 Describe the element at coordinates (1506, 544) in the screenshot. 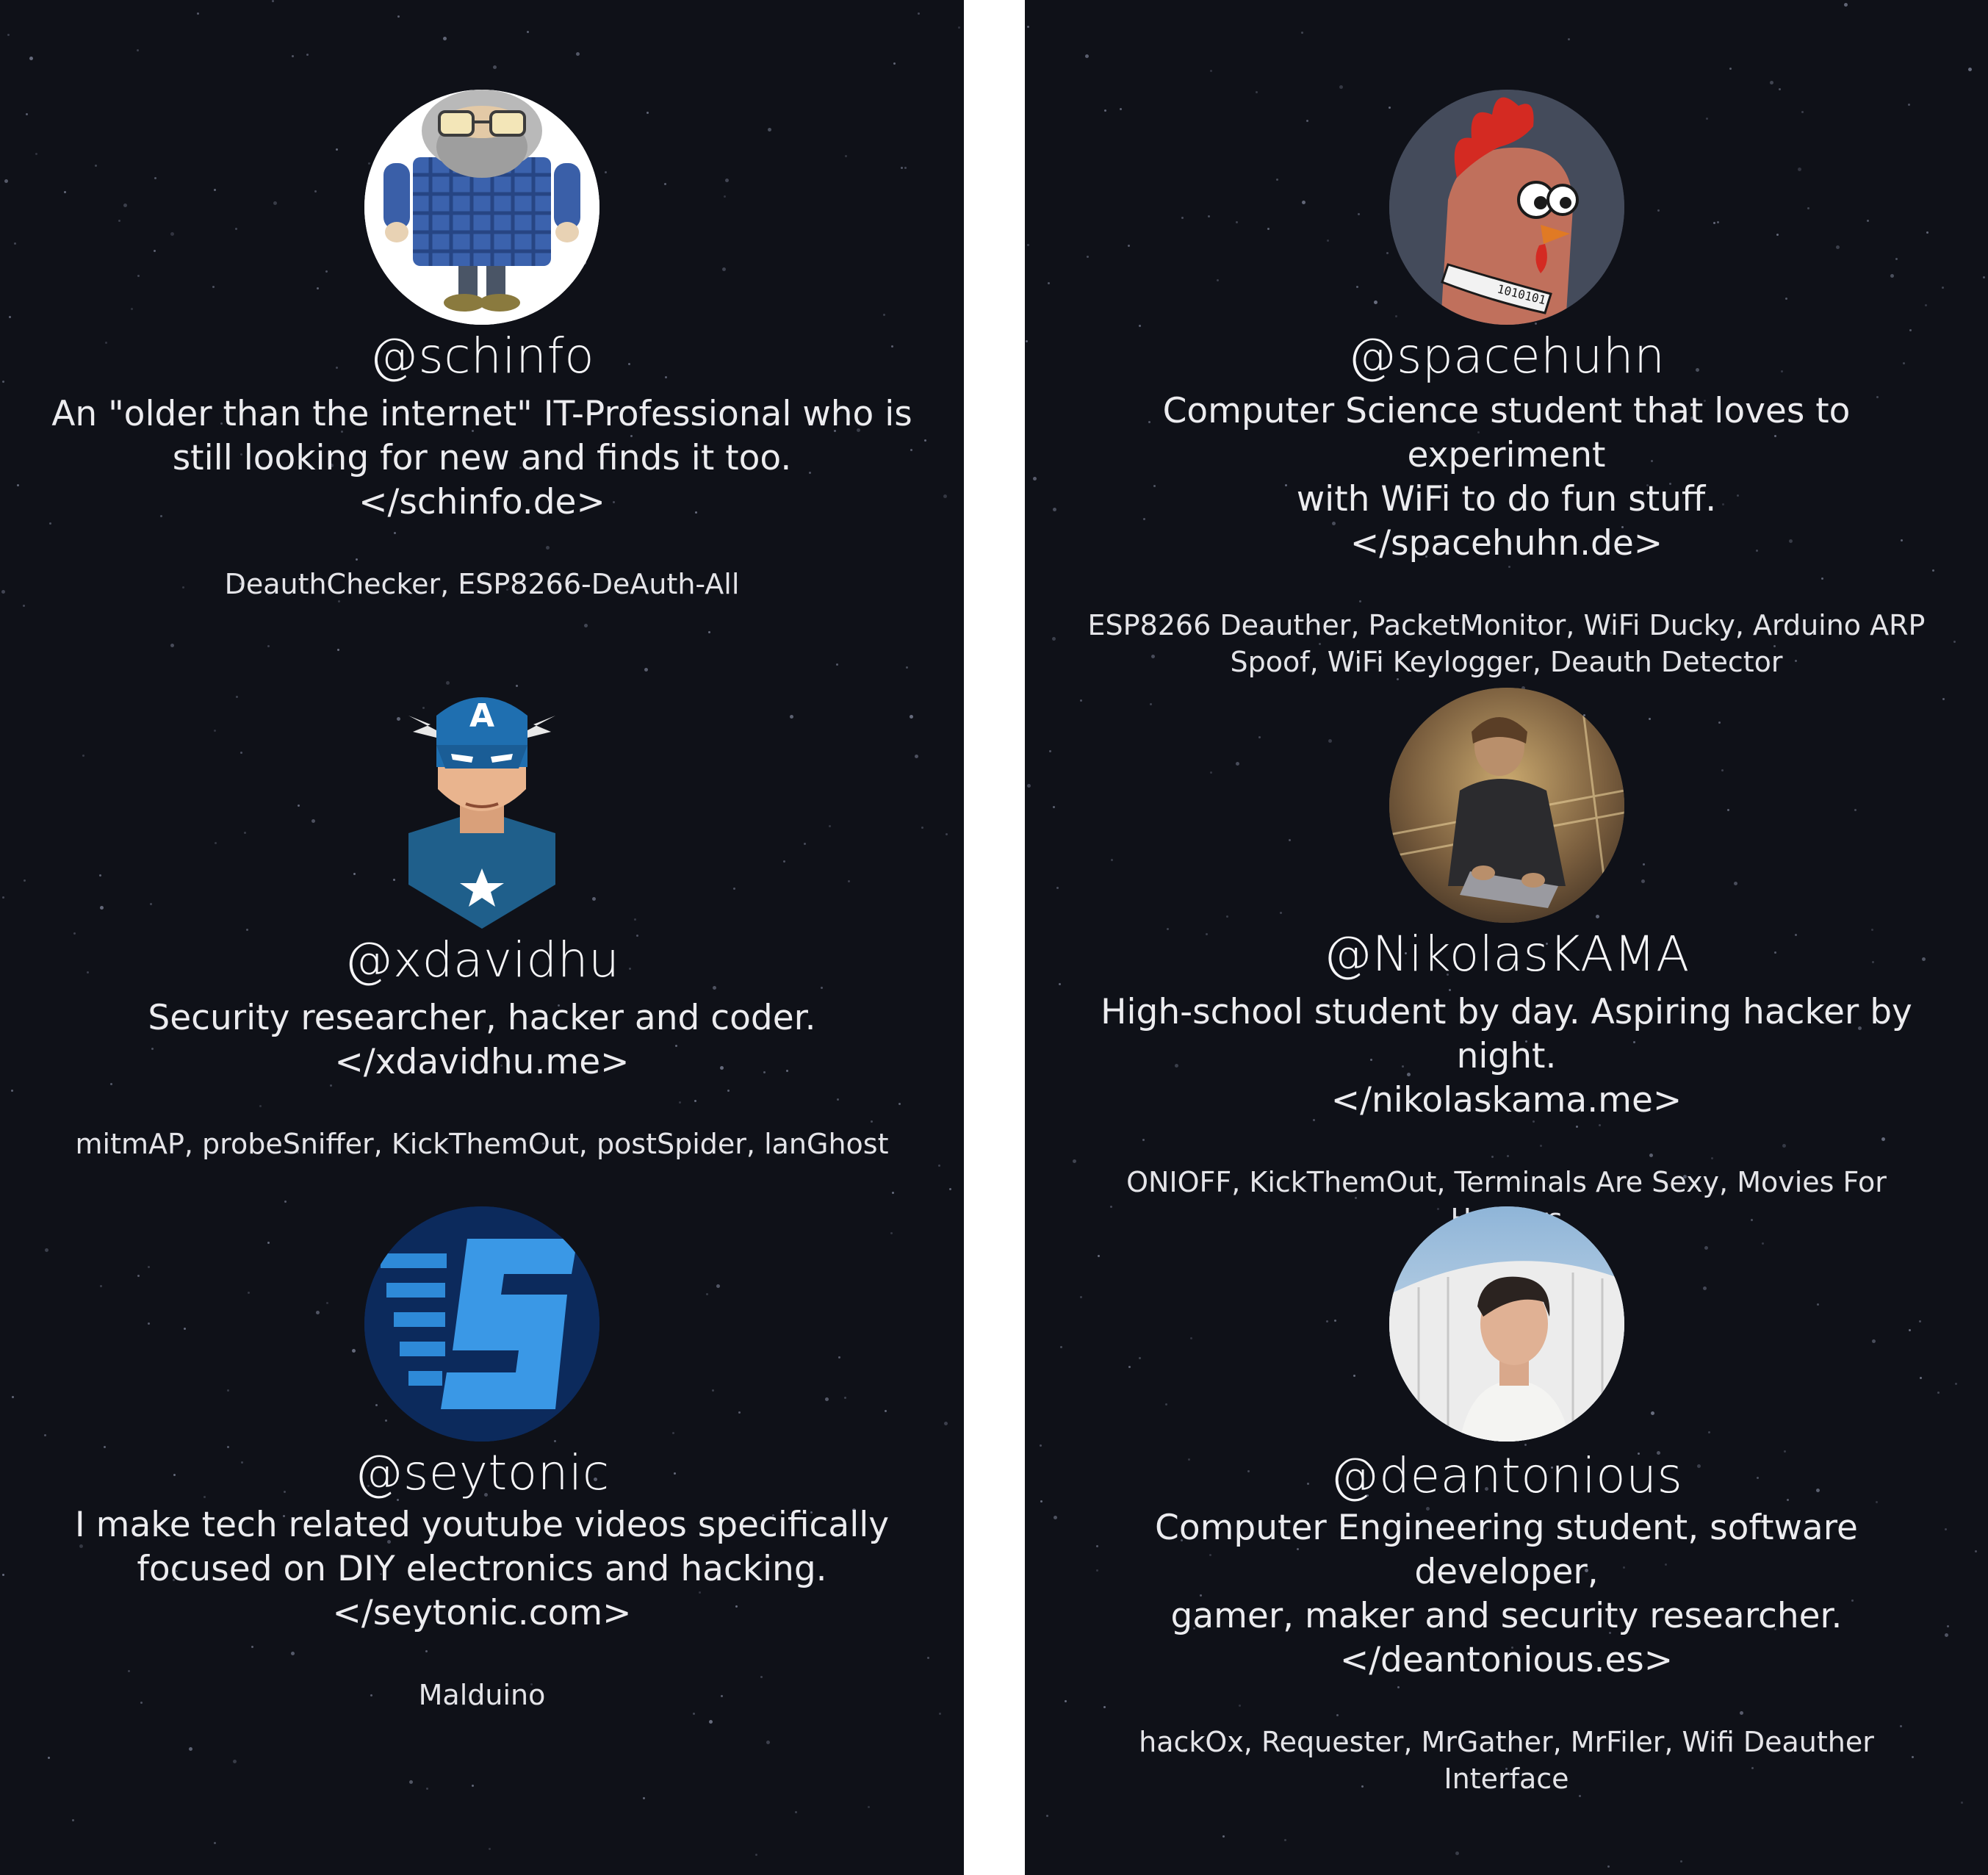

I see `profile-website-link: </spacehuhn.de>` at that location.